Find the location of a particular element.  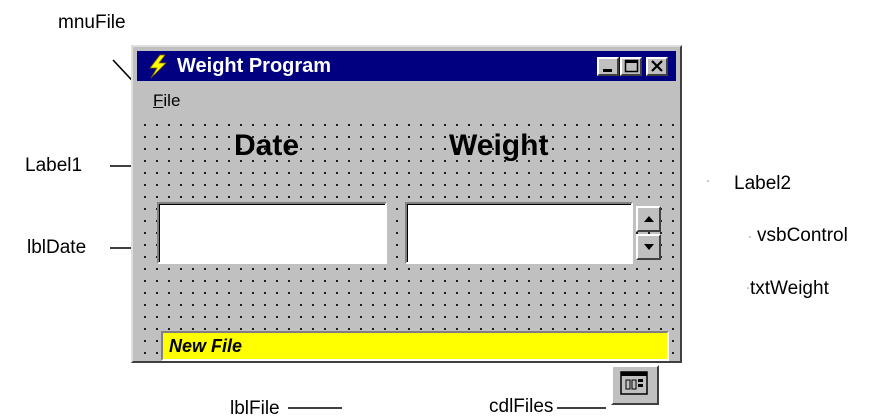

maximize-icon is located at coordinates (631, 66).